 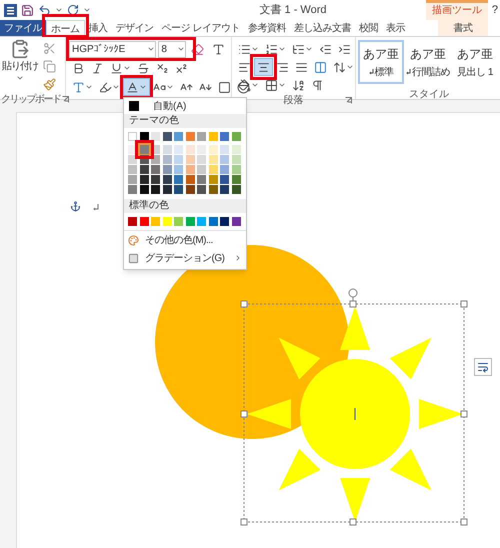 I want to click on ribbon-tab: ファイル, so click(x=23, y=28).